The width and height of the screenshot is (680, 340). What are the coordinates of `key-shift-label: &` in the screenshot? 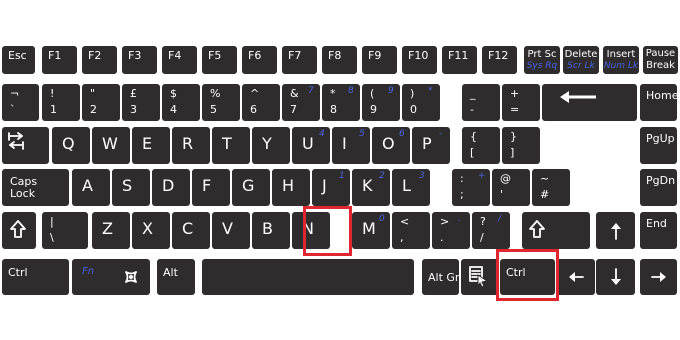 It's located at (294, 93).